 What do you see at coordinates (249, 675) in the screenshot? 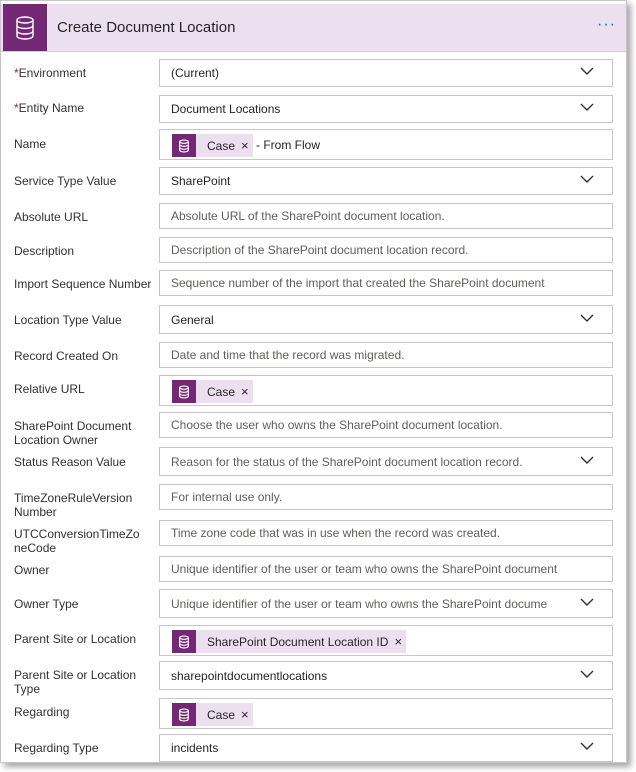
I see `parent-site-or-location-type-value: sharepointdocumentlocations` at bounding box center [249, 675].